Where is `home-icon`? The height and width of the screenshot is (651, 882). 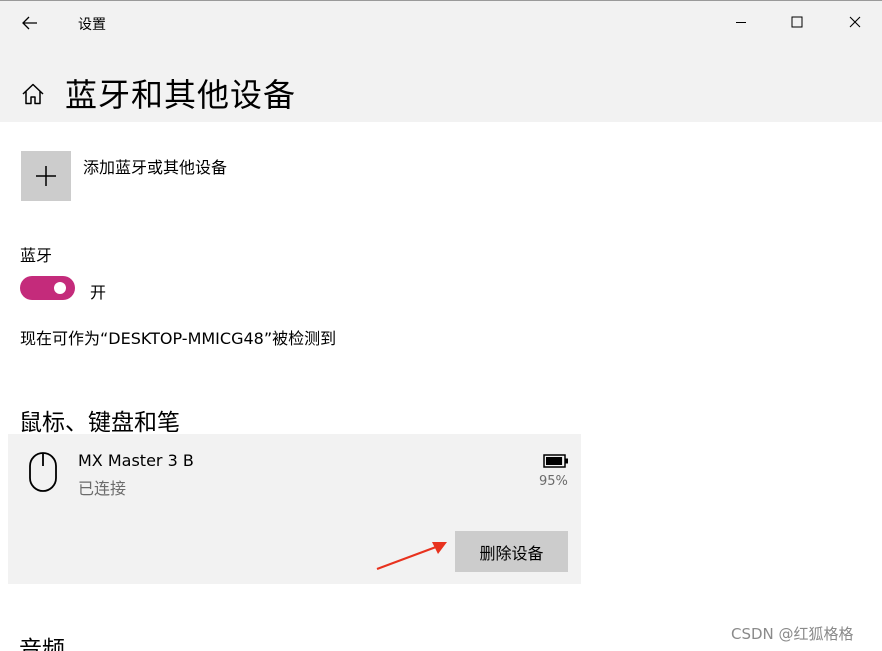
home-icon is located at coordinates (33, 94).